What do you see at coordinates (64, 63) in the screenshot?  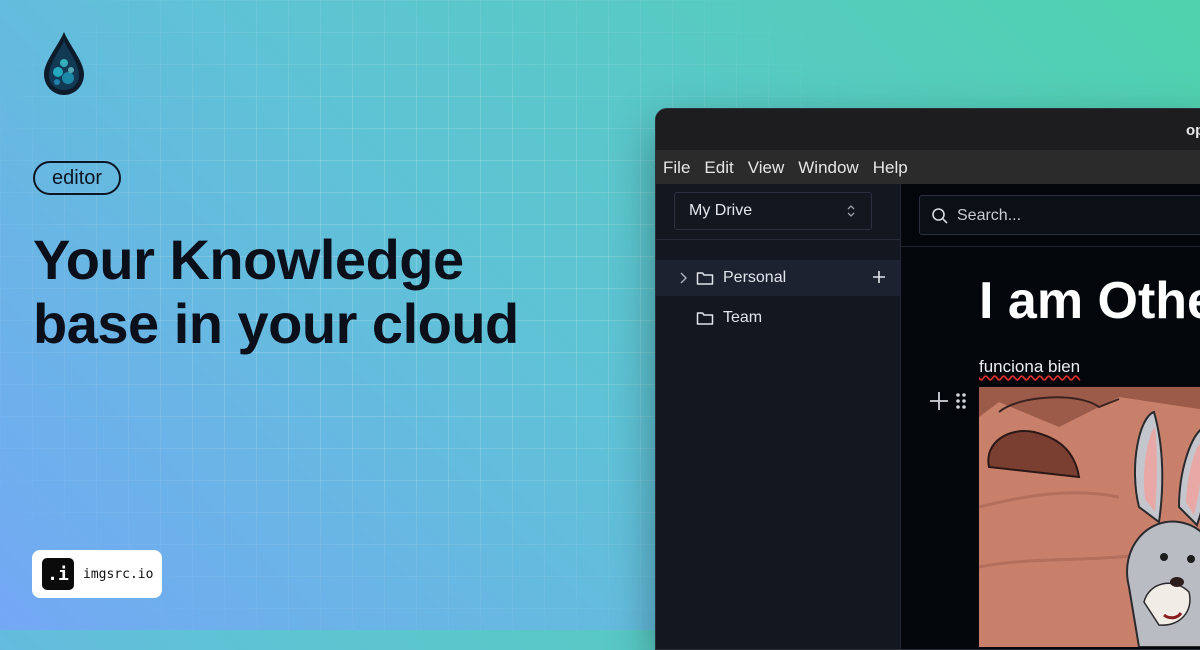 I see `droplet-logo-icon` at bounding box center [64, 63].